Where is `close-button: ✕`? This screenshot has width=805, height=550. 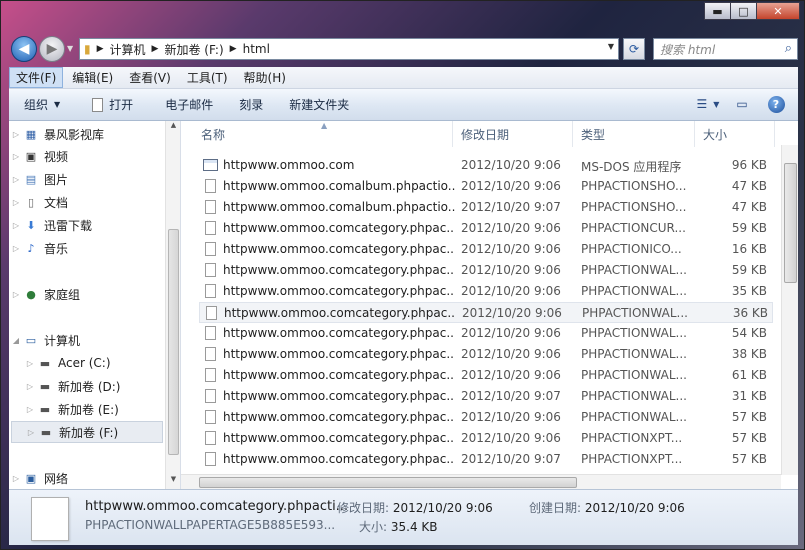 close-button: ✕ is located at coordinates (778, 11).